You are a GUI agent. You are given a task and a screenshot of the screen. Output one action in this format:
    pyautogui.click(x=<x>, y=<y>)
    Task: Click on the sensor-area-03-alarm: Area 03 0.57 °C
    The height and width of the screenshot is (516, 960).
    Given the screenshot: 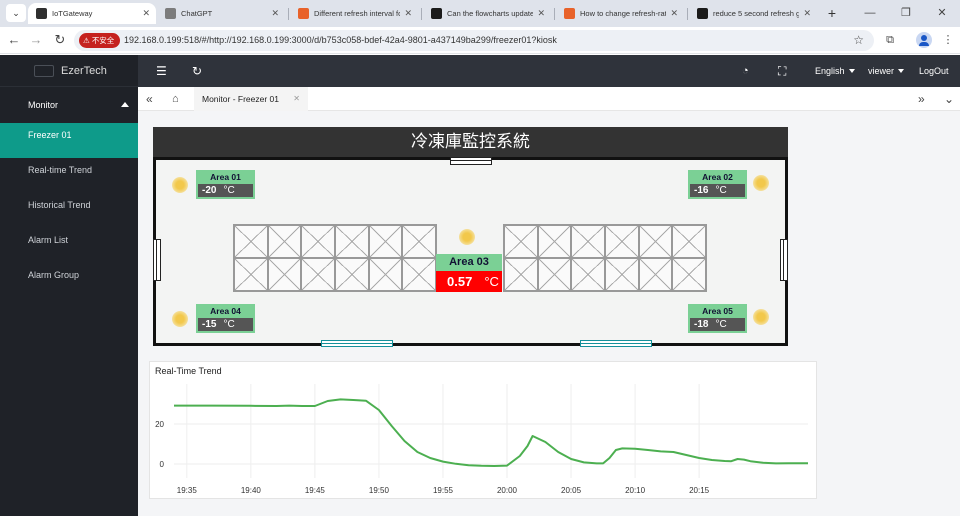 What is the action you would take?
    pyautogui.click(x=469, y=273)
    